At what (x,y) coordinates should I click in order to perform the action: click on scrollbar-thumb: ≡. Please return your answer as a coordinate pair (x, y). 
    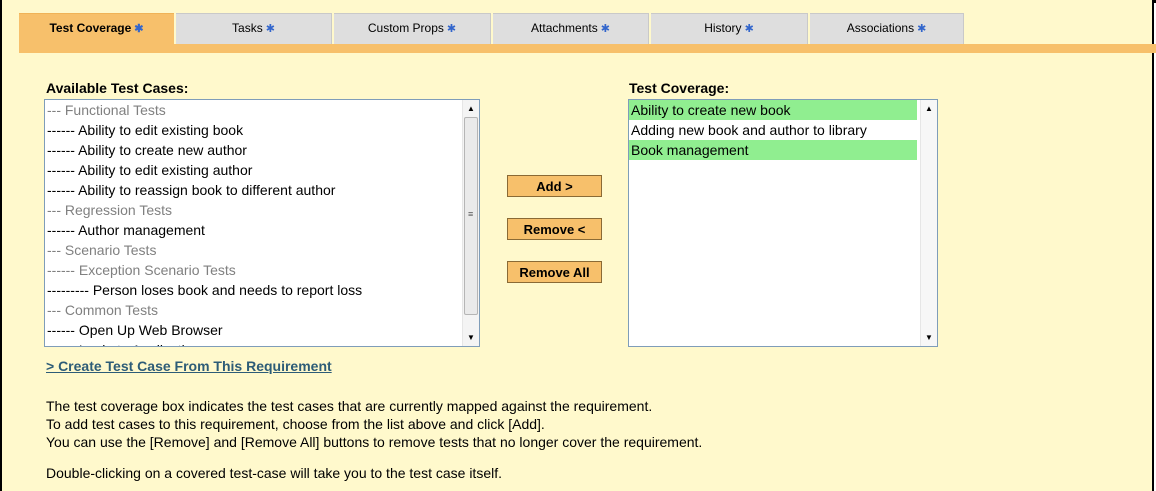
    Looking at the image, I should click on (471, 216).